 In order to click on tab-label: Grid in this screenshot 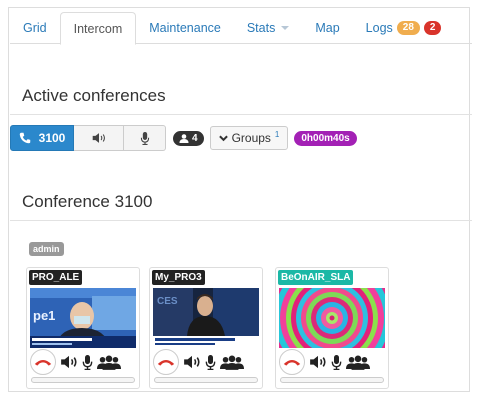, I will do `click(35, 28)`.